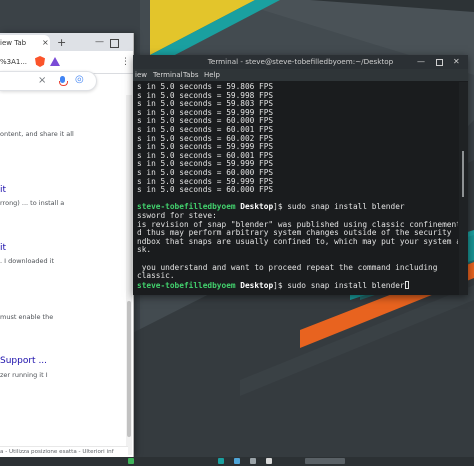 This screenshot has width=474, height=466. What do you see at coordinates (325, 461) in the screenshot?
I see `window-button` at bounding box center [325, 461].